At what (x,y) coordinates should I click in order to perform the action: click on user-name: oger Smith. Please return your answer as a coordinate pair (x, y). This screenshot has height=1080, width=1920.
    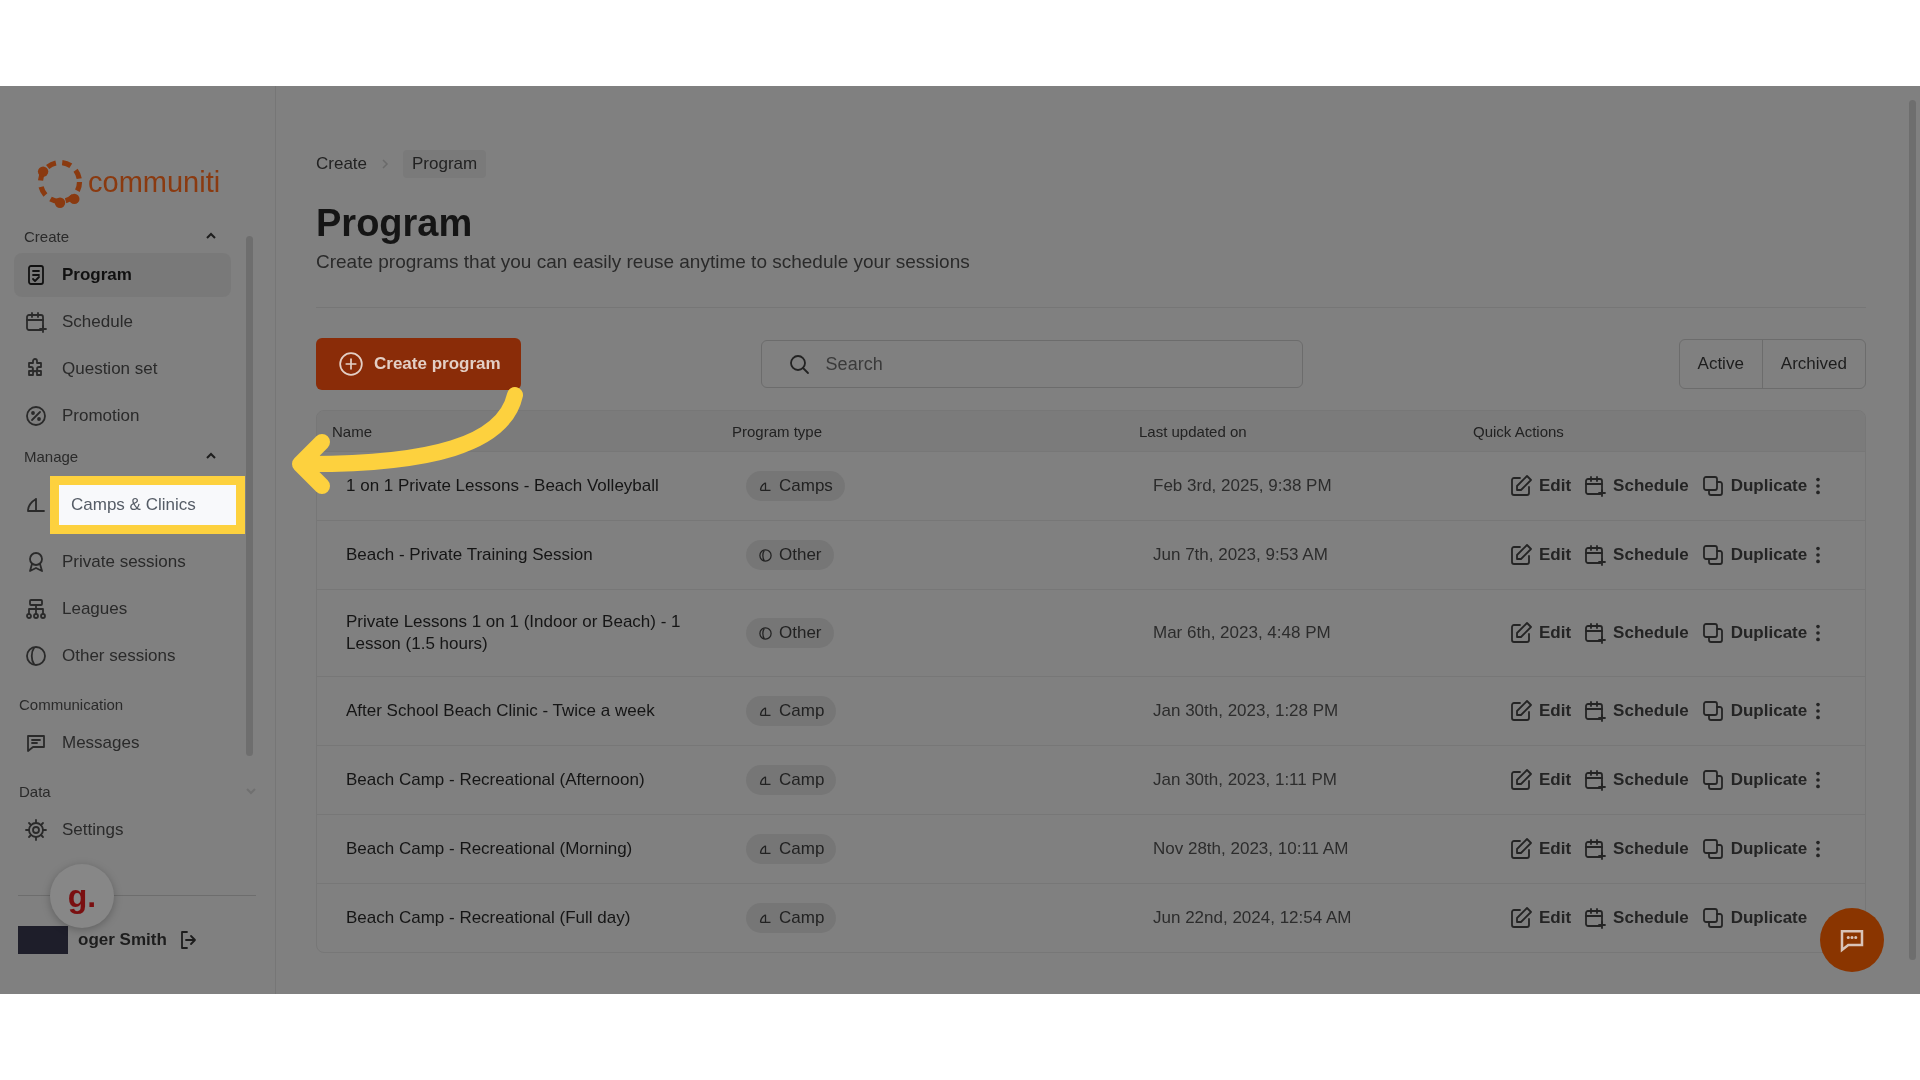
    Looking at the image, I should click on (122, 940).